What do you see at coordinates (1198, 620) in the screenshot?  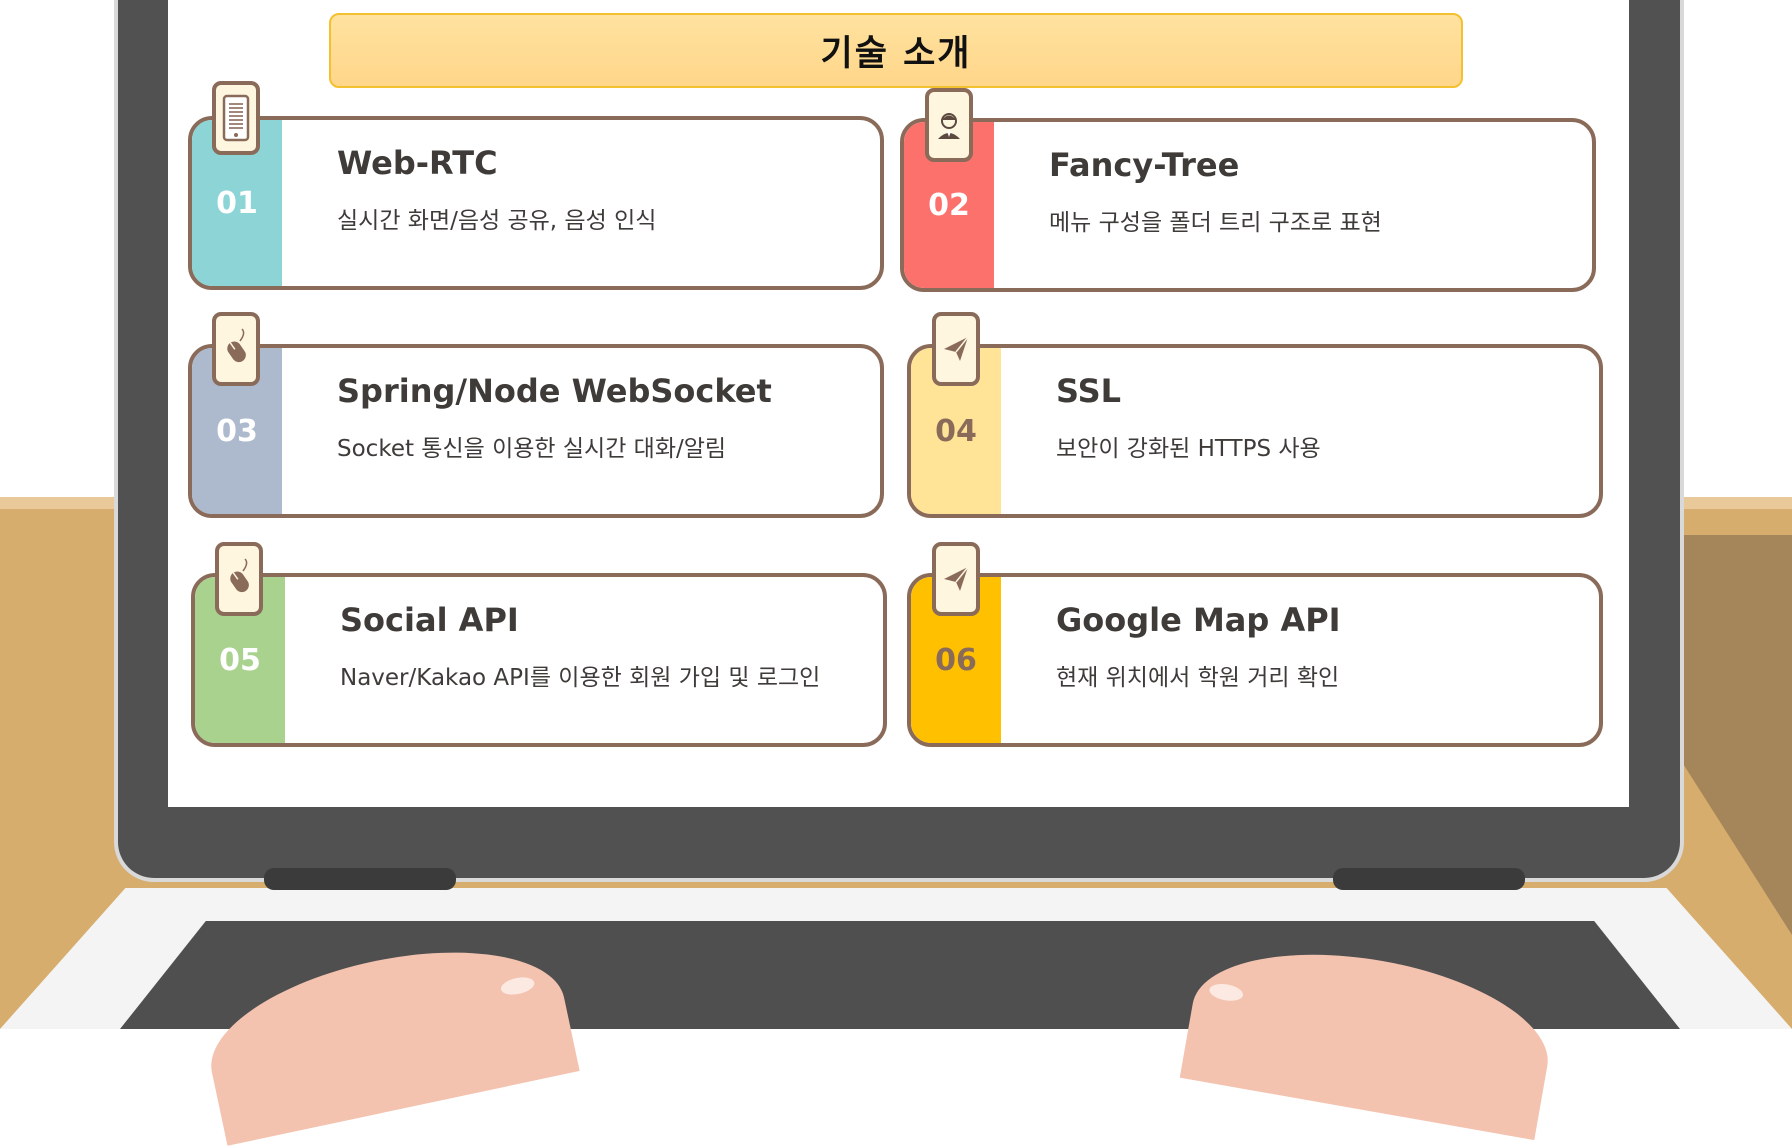 I see `card-title: Google Map API` at bounding box center [1198, 620].